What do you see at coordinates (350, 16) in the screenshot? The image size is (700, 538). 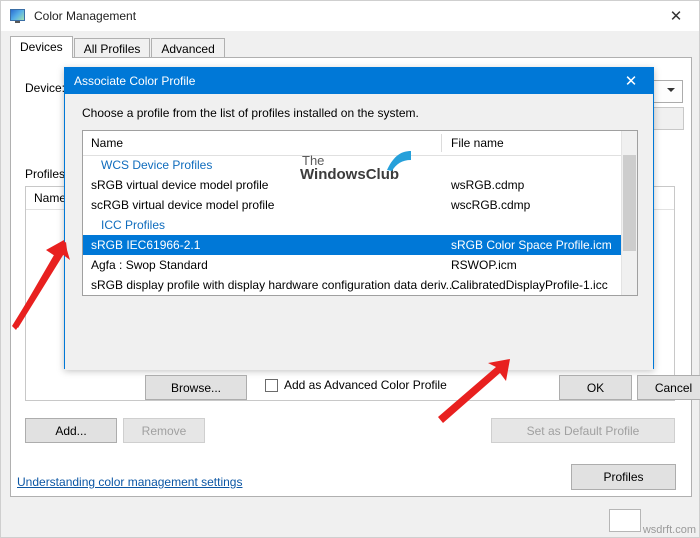 I see `window-title-bar: Color Management ✕` at bounding box center [350, 16].